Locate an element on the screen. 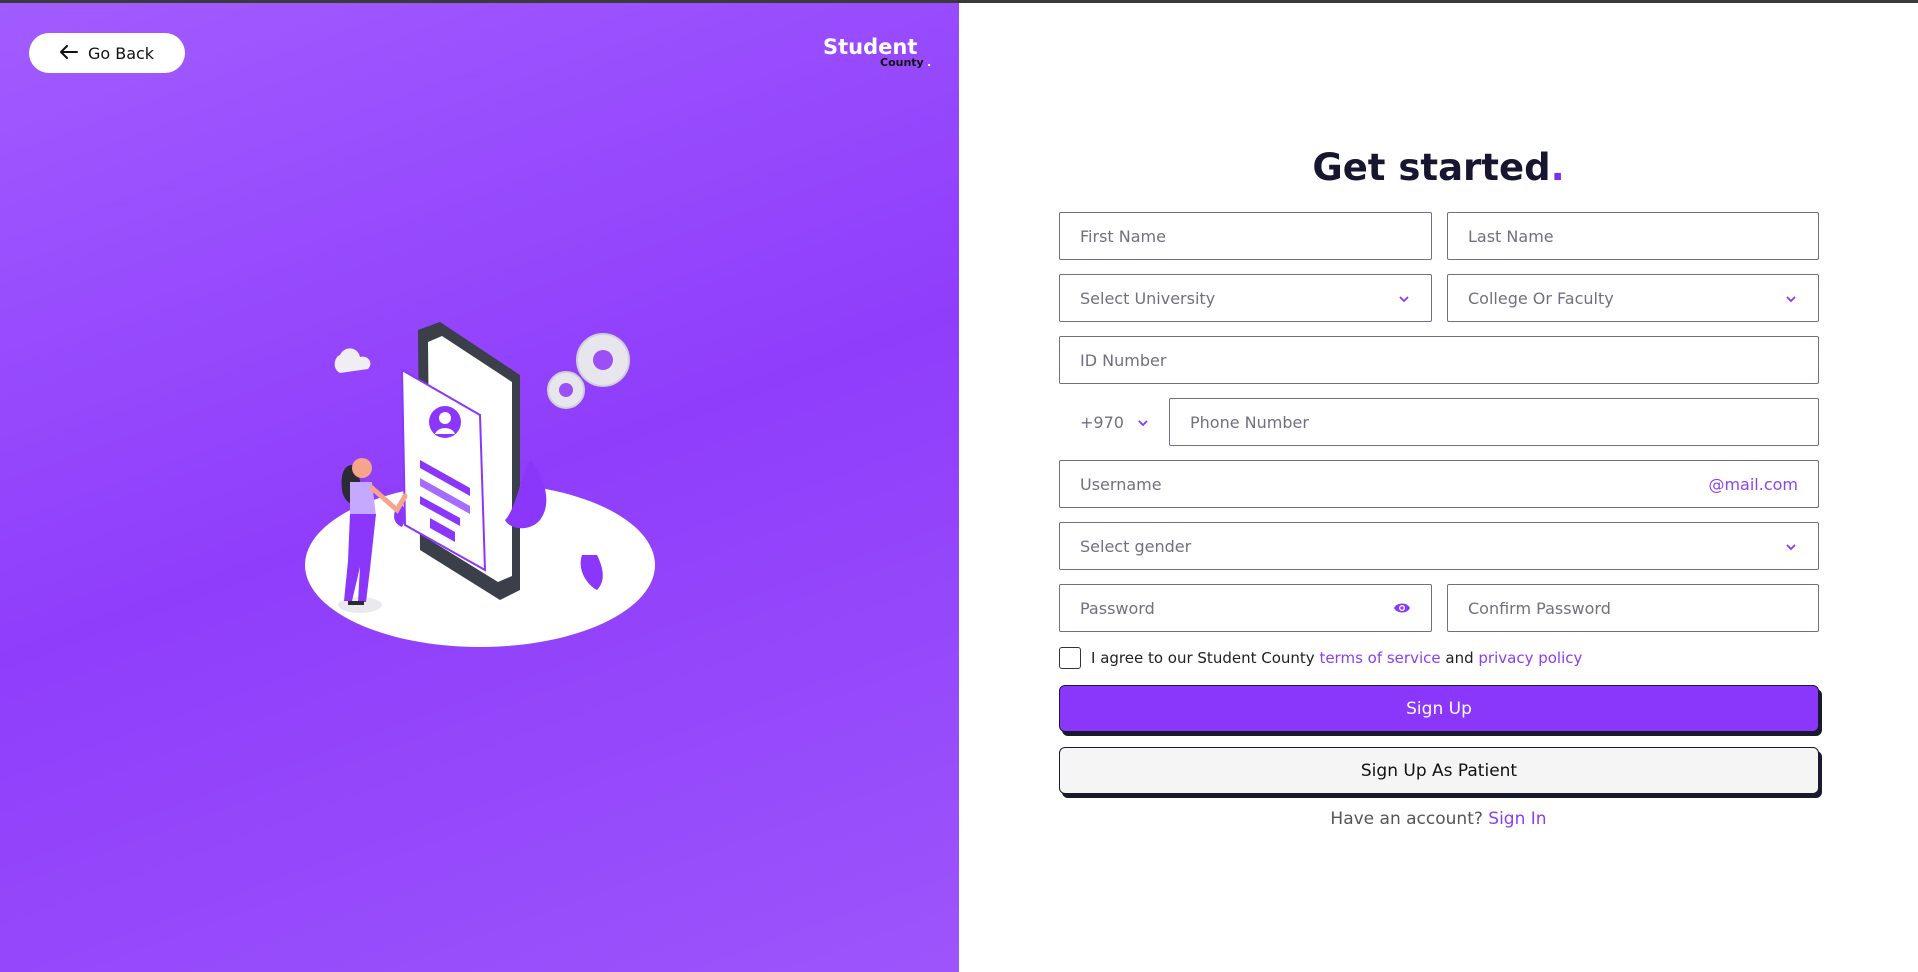 The width and height of the screenshot is (1918, 972). first-name-input: First Name is located at coordinates (1245, 236).